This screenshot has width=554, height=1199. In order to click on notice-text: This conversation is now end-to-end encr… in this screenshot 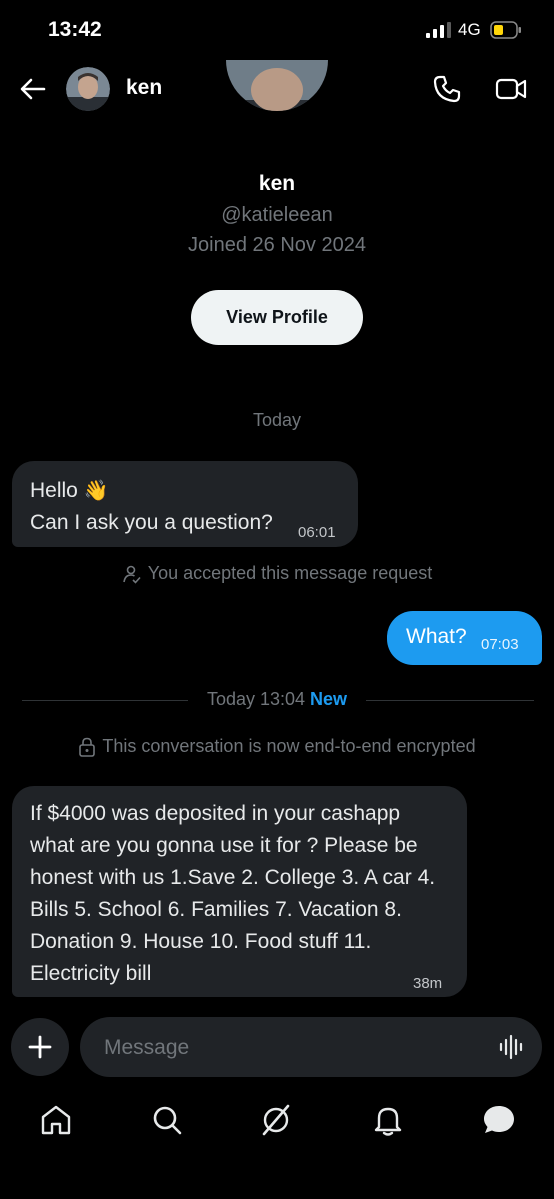, I will do `click(289, 746)`.